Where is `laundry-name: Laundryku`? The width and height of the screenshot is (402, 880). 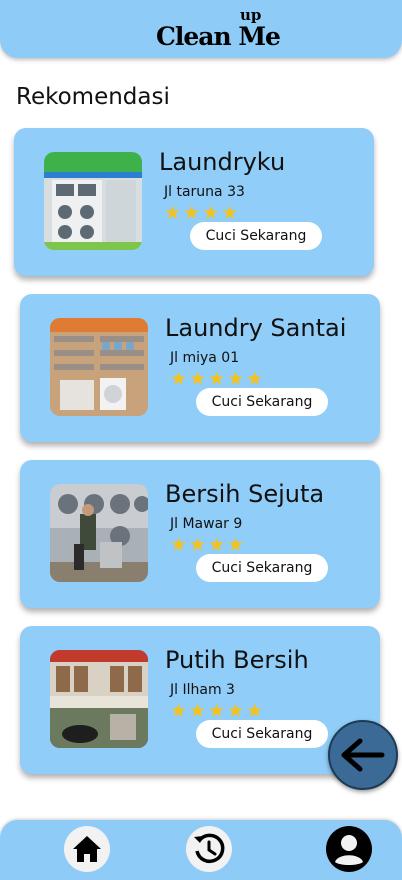 laundry-name: Laundryku is located at coordinates (222, 162).